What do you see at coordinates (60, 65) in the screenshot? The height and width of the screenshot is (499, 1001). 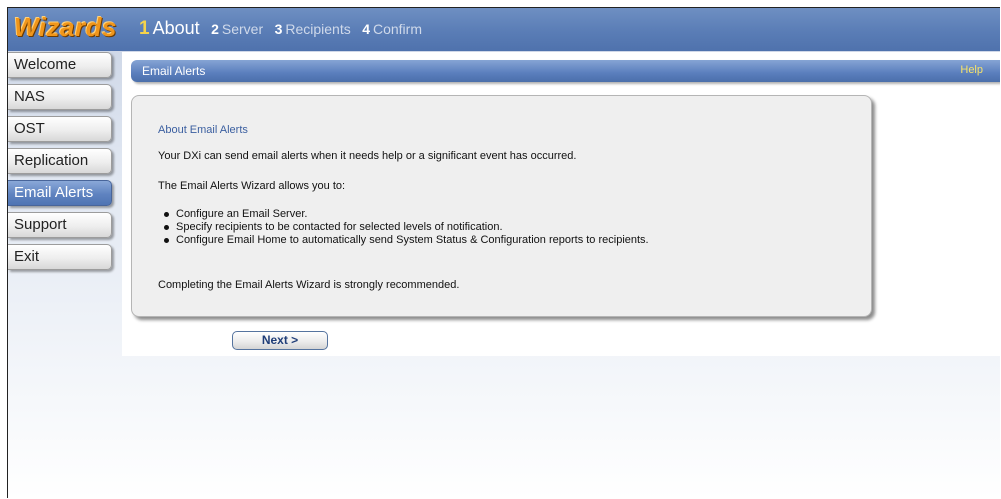 I see `sidebar-item-welcome: Welcome` at bounding box center [60, 65].